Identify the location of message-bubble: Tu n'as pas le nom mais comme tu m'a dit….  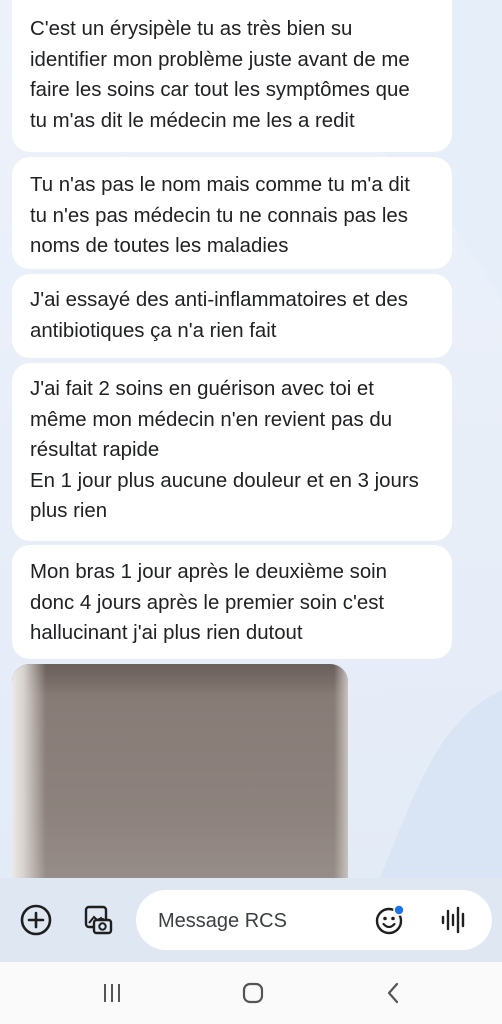
(232, 213).